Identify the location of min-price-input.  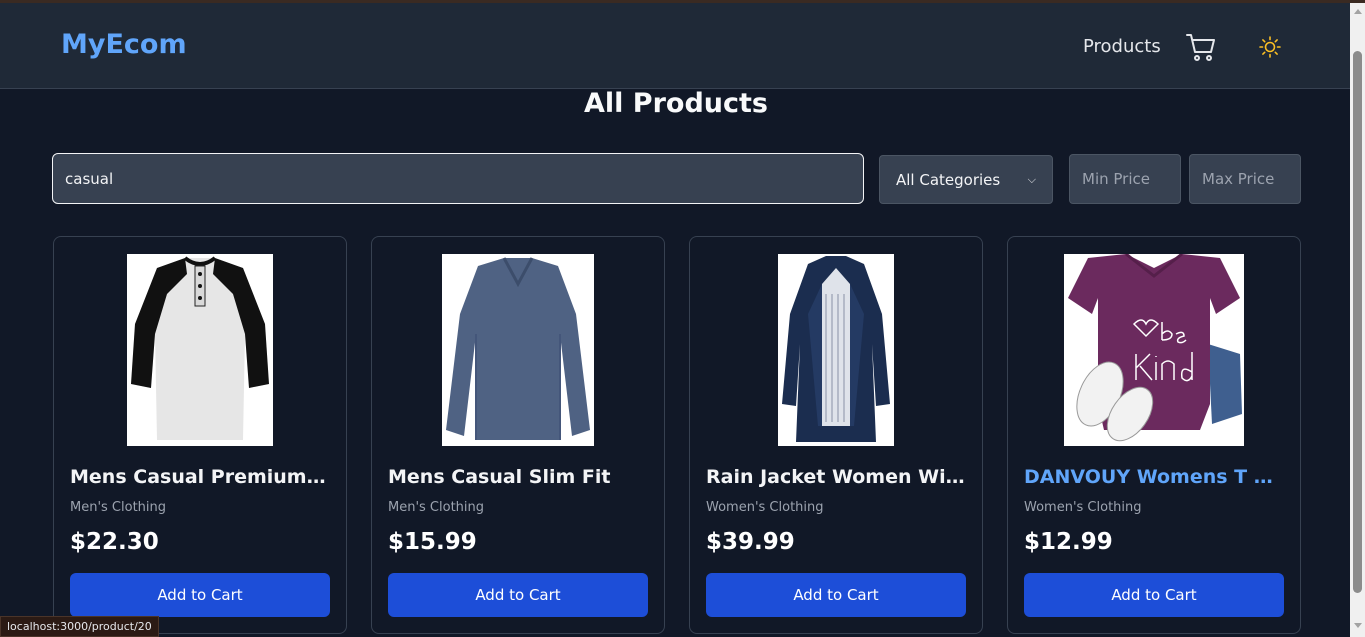
(1125, 179).